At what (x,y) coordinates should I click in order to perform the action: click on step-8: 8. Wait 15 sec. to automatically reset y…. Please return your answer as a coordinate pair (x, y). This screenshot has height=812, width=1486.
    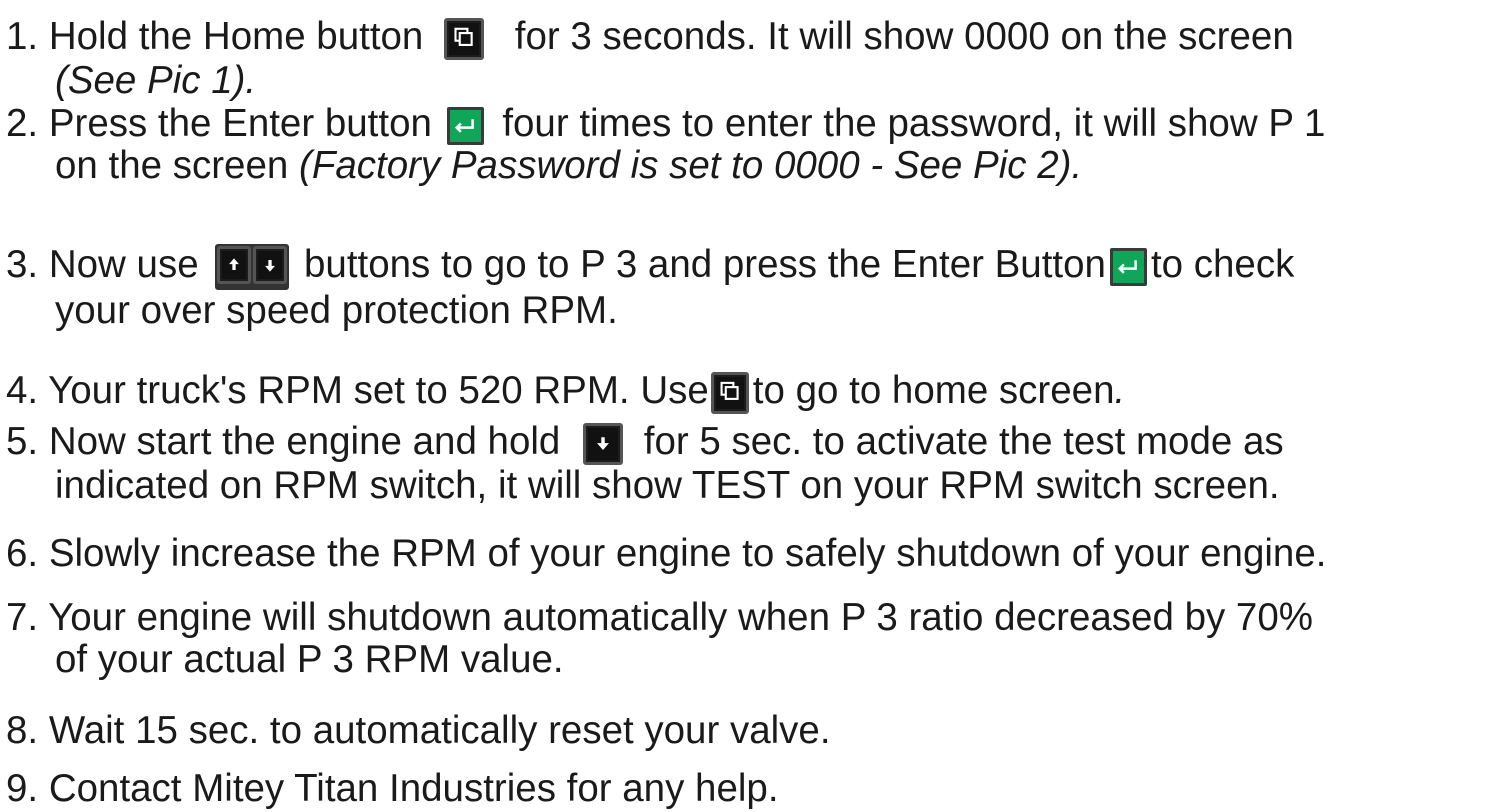
    Looking at the image, I should click on (418, 731).